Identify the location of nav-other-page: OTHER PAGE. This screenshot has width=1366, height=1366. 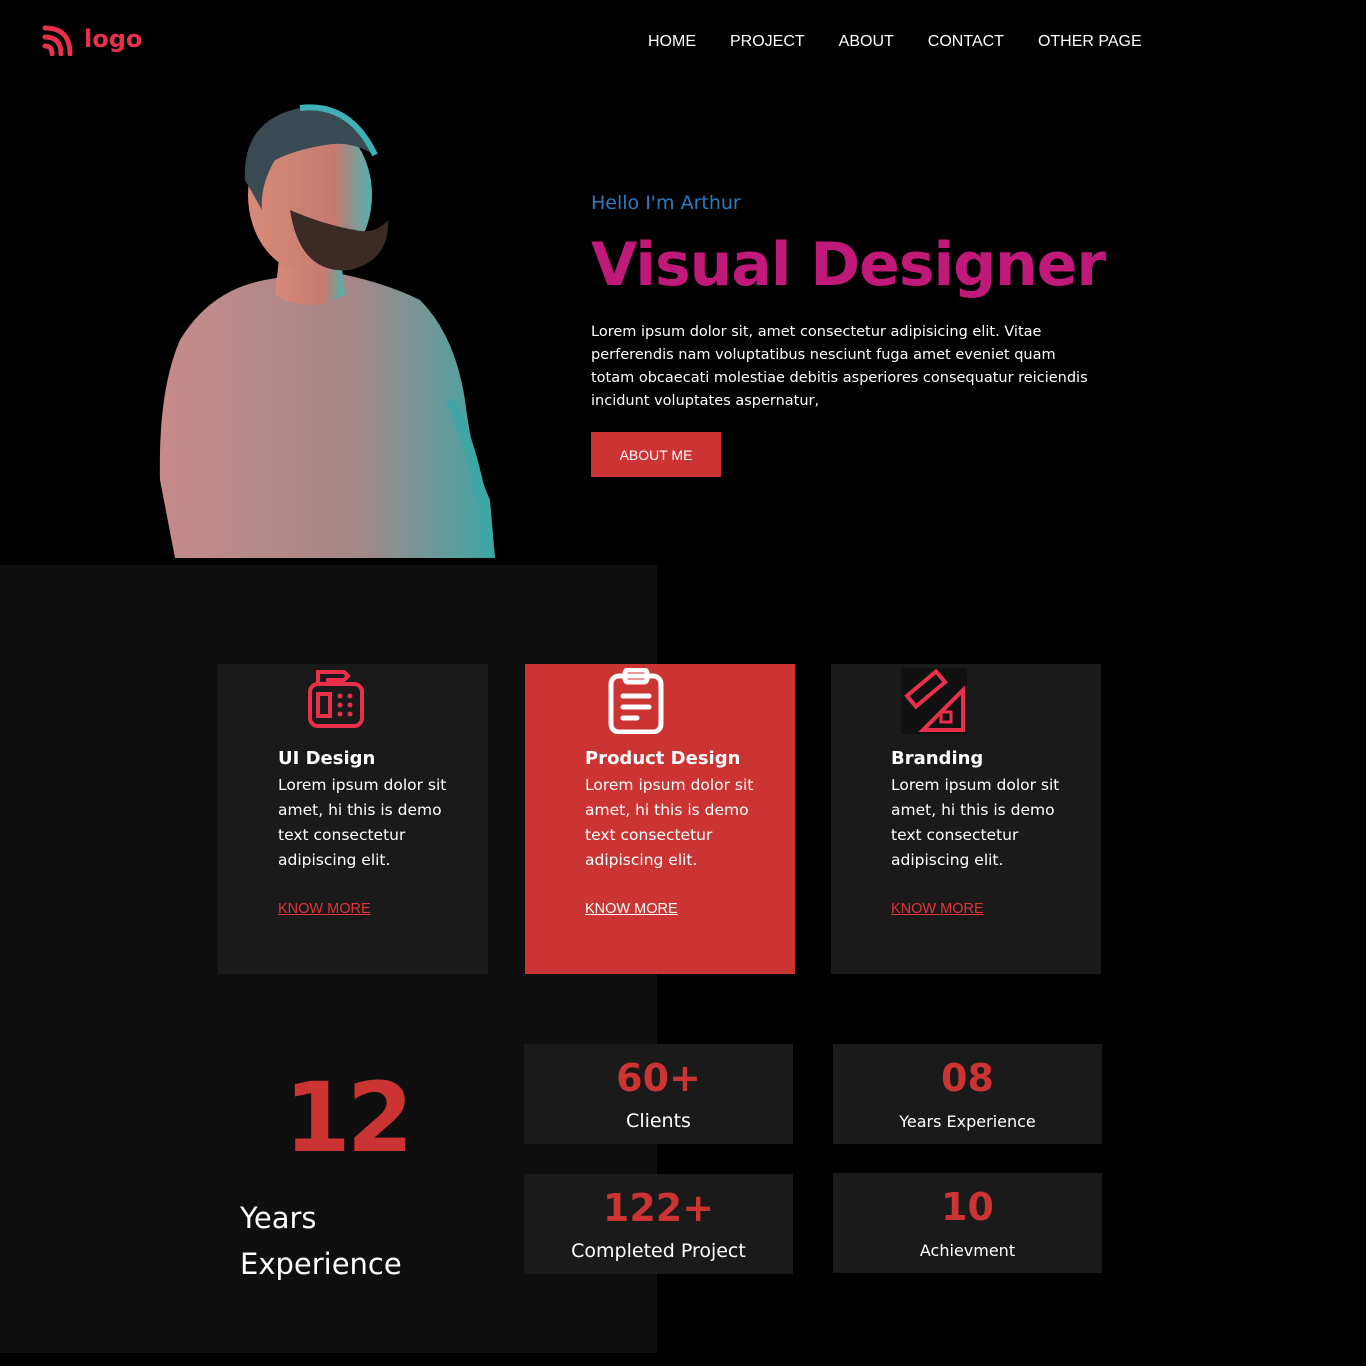
(1090, 42).